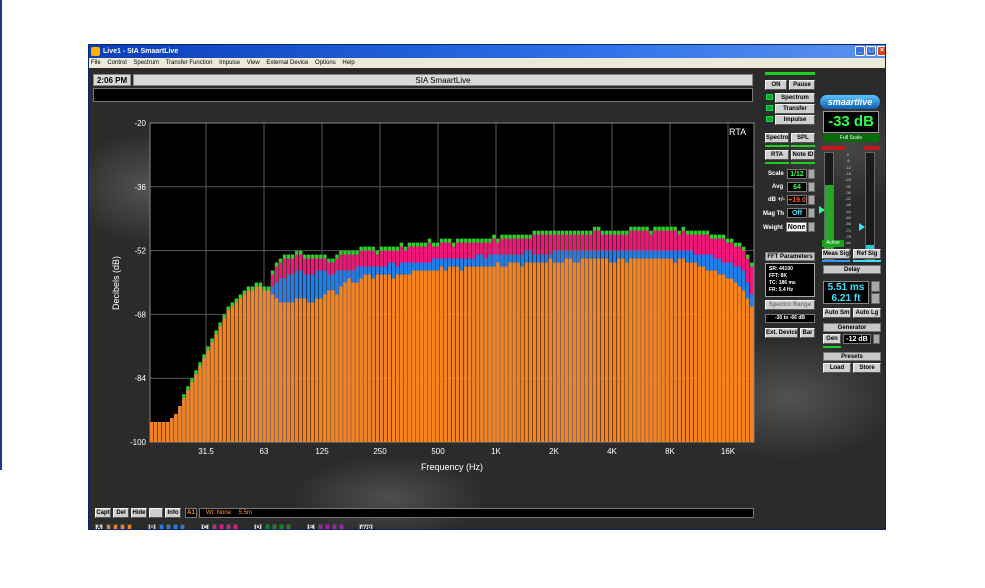  What do you see at coordinates (802, 85) in the screenshot?
I see `pause-button: Pause` at bounding box center [802, 85].